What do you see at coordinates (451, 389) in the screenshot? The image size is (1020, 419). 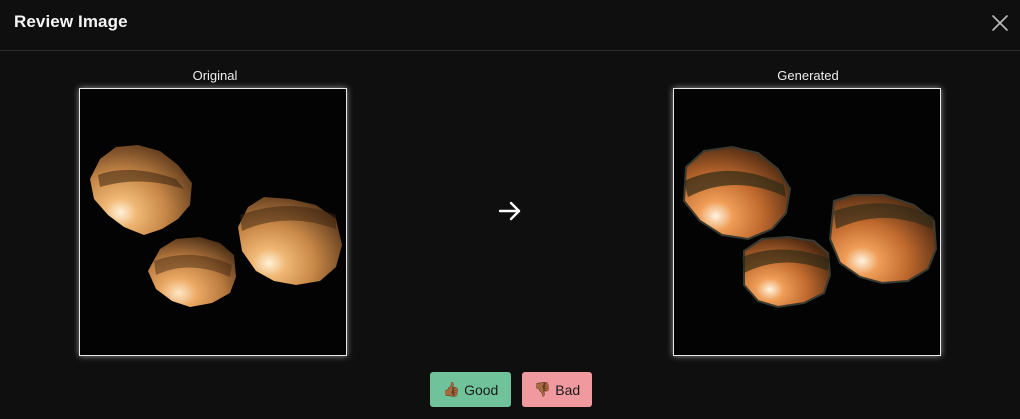 I see `thumbs-up-icon: 👍🏾` at bounding box center [451, 389].